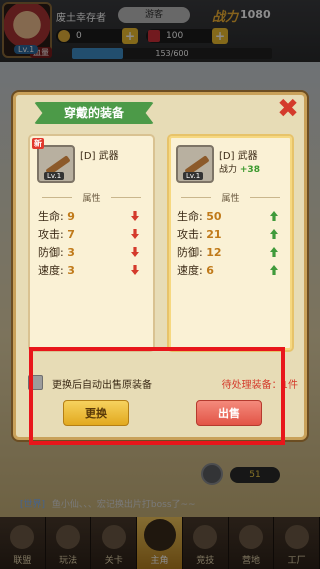  Describe the element at coordinates (228, 170) in the screenshot. I see `power-label: 战力` at that location.